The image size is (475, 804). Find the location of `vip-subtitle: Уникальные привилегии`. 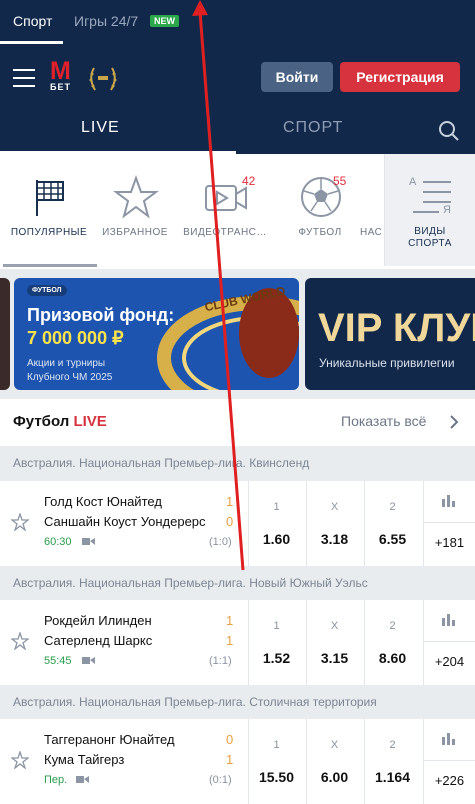

vip-subtitle: Уникальные привилегии is located at coordinates (387, 363).